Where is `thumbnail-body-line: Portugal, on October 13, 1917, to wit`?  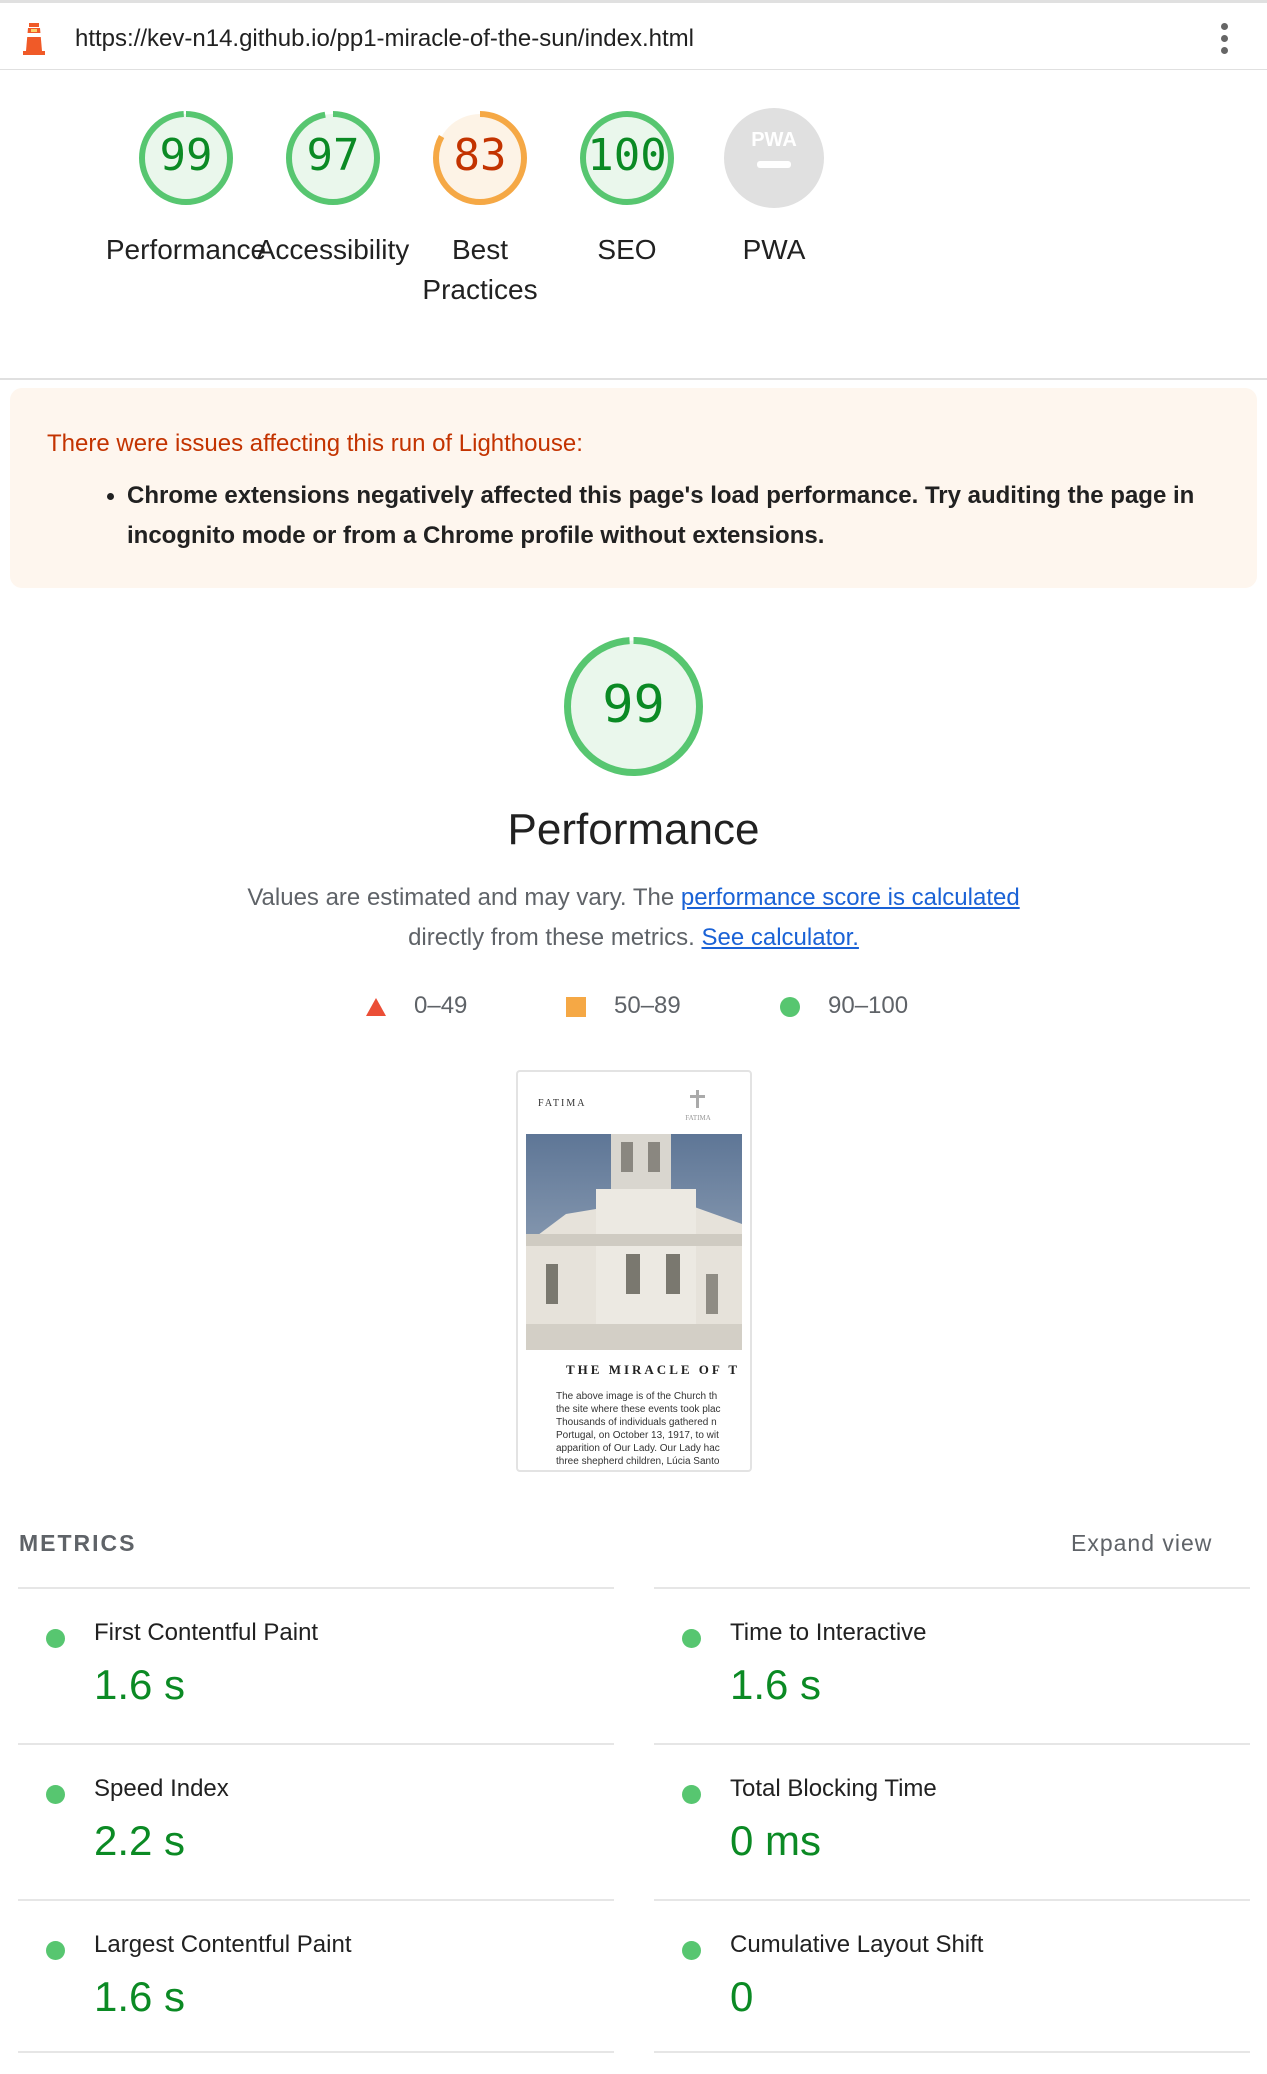 thumbnail-body-line: Portugal, on October 13, 1917, to wit is located at coordinates (637, 1435).